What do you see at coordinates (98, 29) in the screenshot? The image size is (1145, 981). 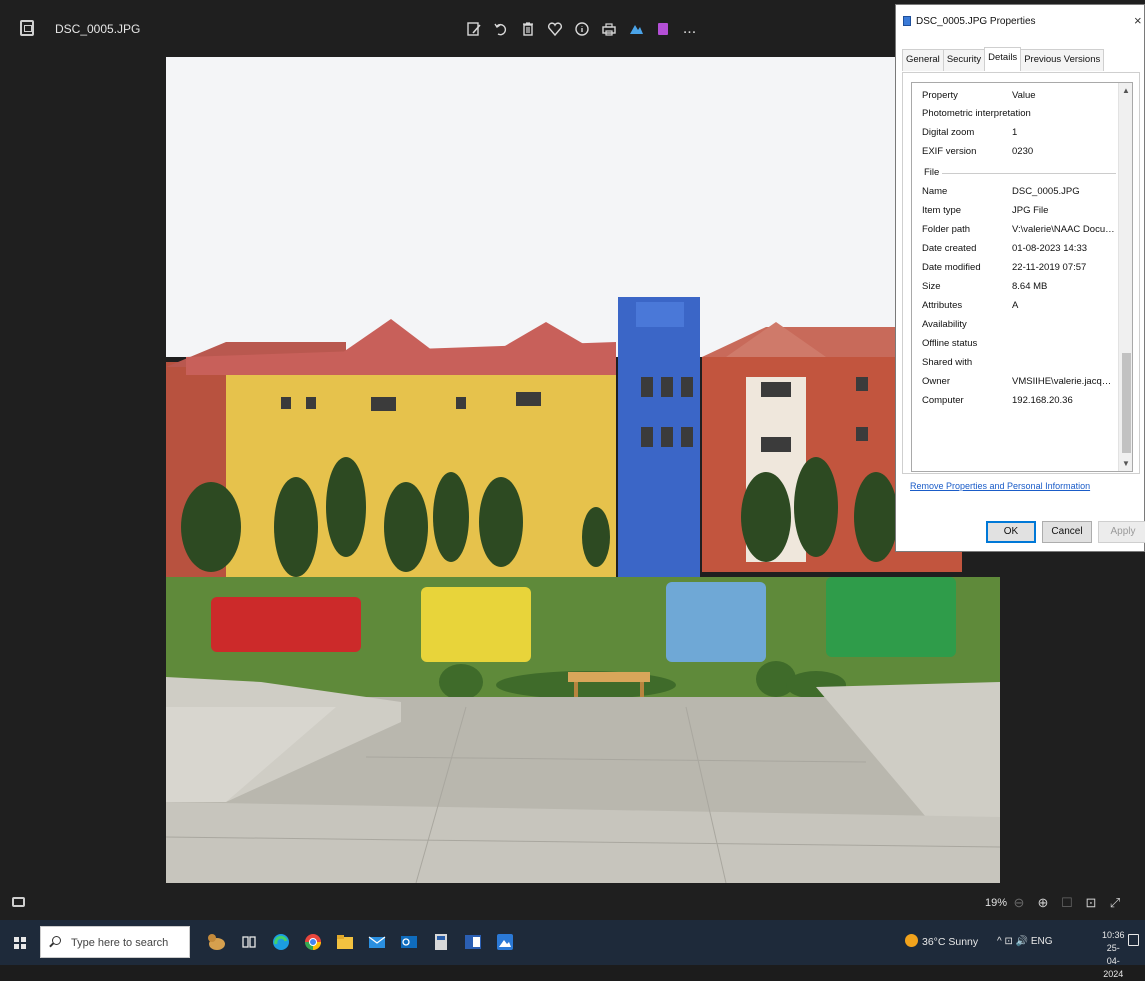 I see `file-title: DSC_0005.JPG` at bounding box center [98, 29].